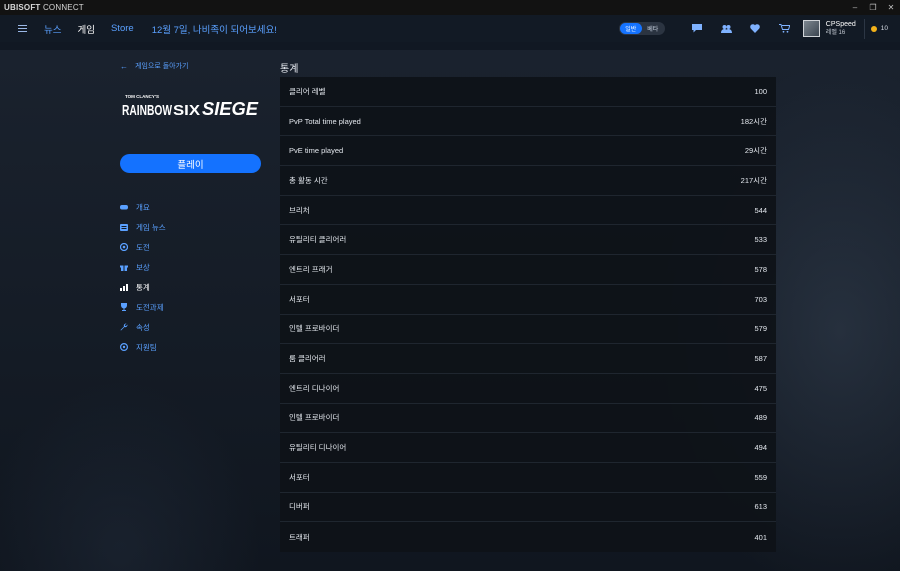 The width and height of the screenshot is (900, 571). Describe the element at coordinates (186, 110) in the screenshot. I see `svg-text: SIX` at that location.